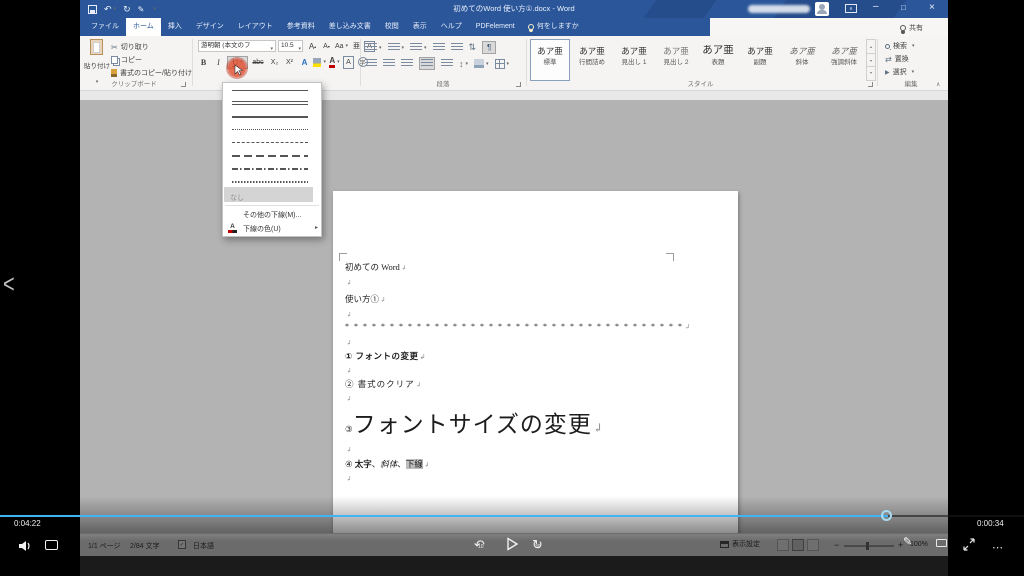 The image size is (1024, 576). What do you see at coordinates (932, 7) in the screenshot?
I see `close-button: ×` at bounding box center [932, 7].